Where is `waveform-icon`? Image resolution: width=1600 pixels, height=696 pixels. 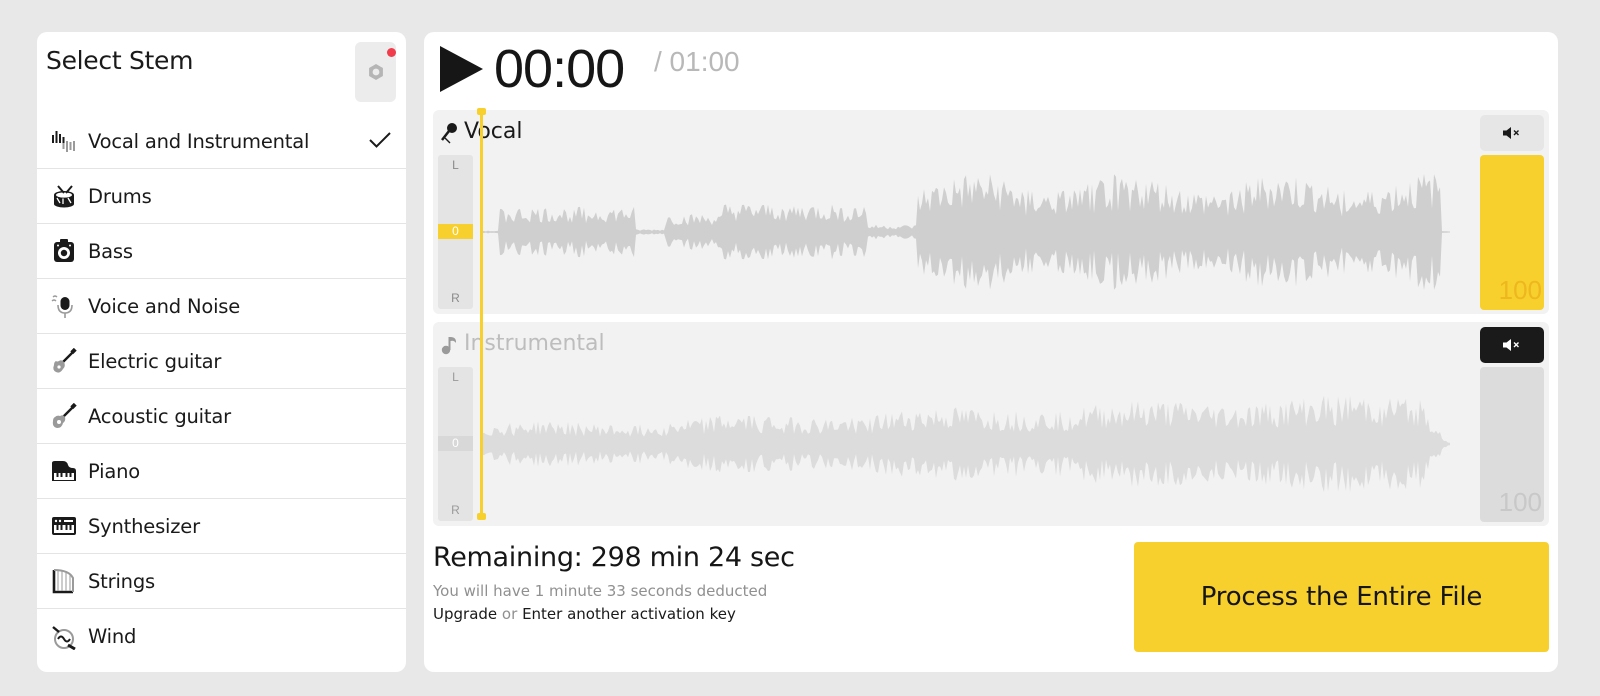
waveform-icon is located at coordinates (64, 141).